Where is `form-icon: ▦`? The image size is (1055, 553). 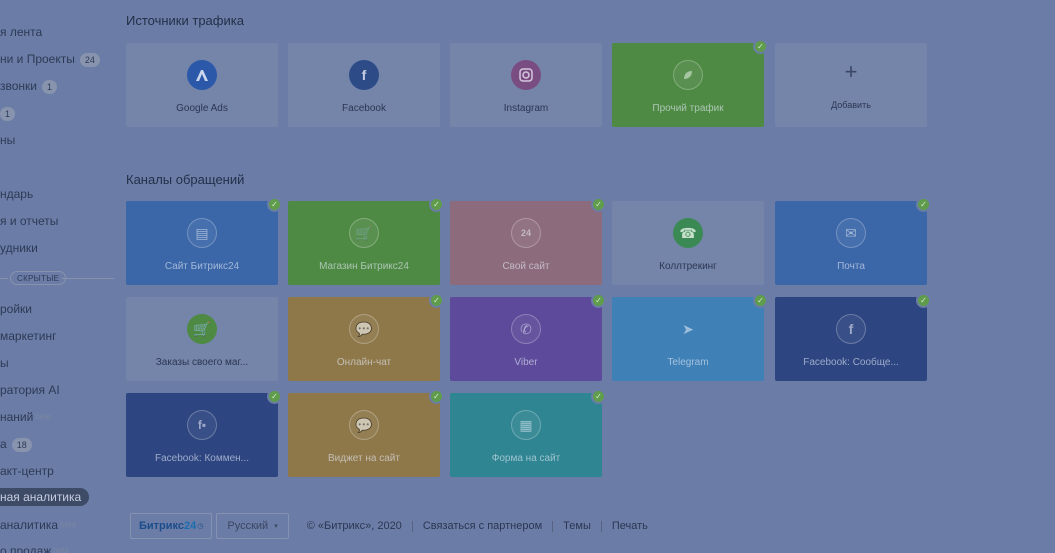
form-icon: ▦ is located at coordinates (526, 425).